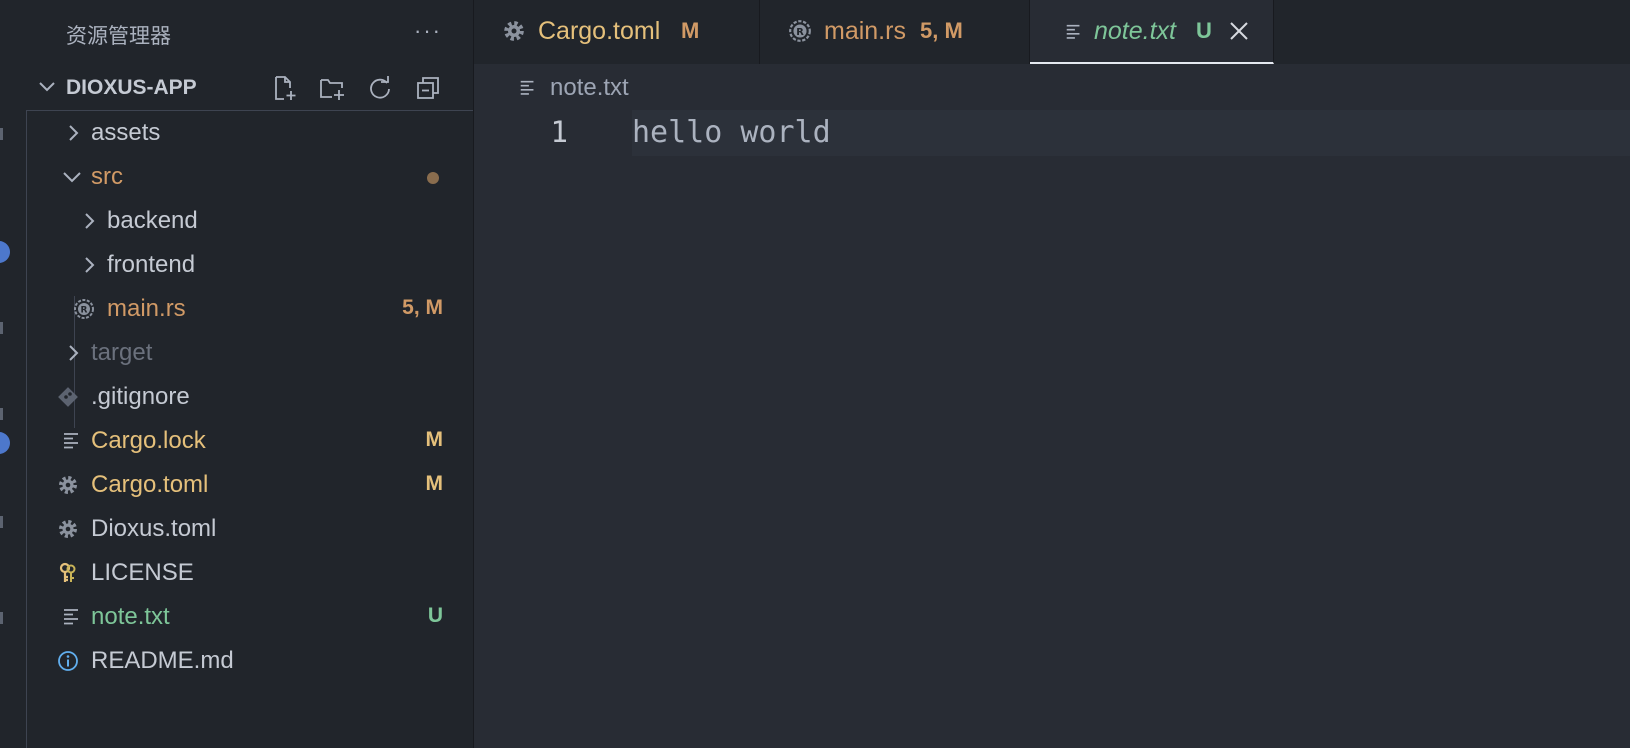 The height and width of the screenshot is (748, 1630). What do you see at coordinates (284, 88) in the screenshot?
I see `new-file-icon` at bounding box center [284, 88].